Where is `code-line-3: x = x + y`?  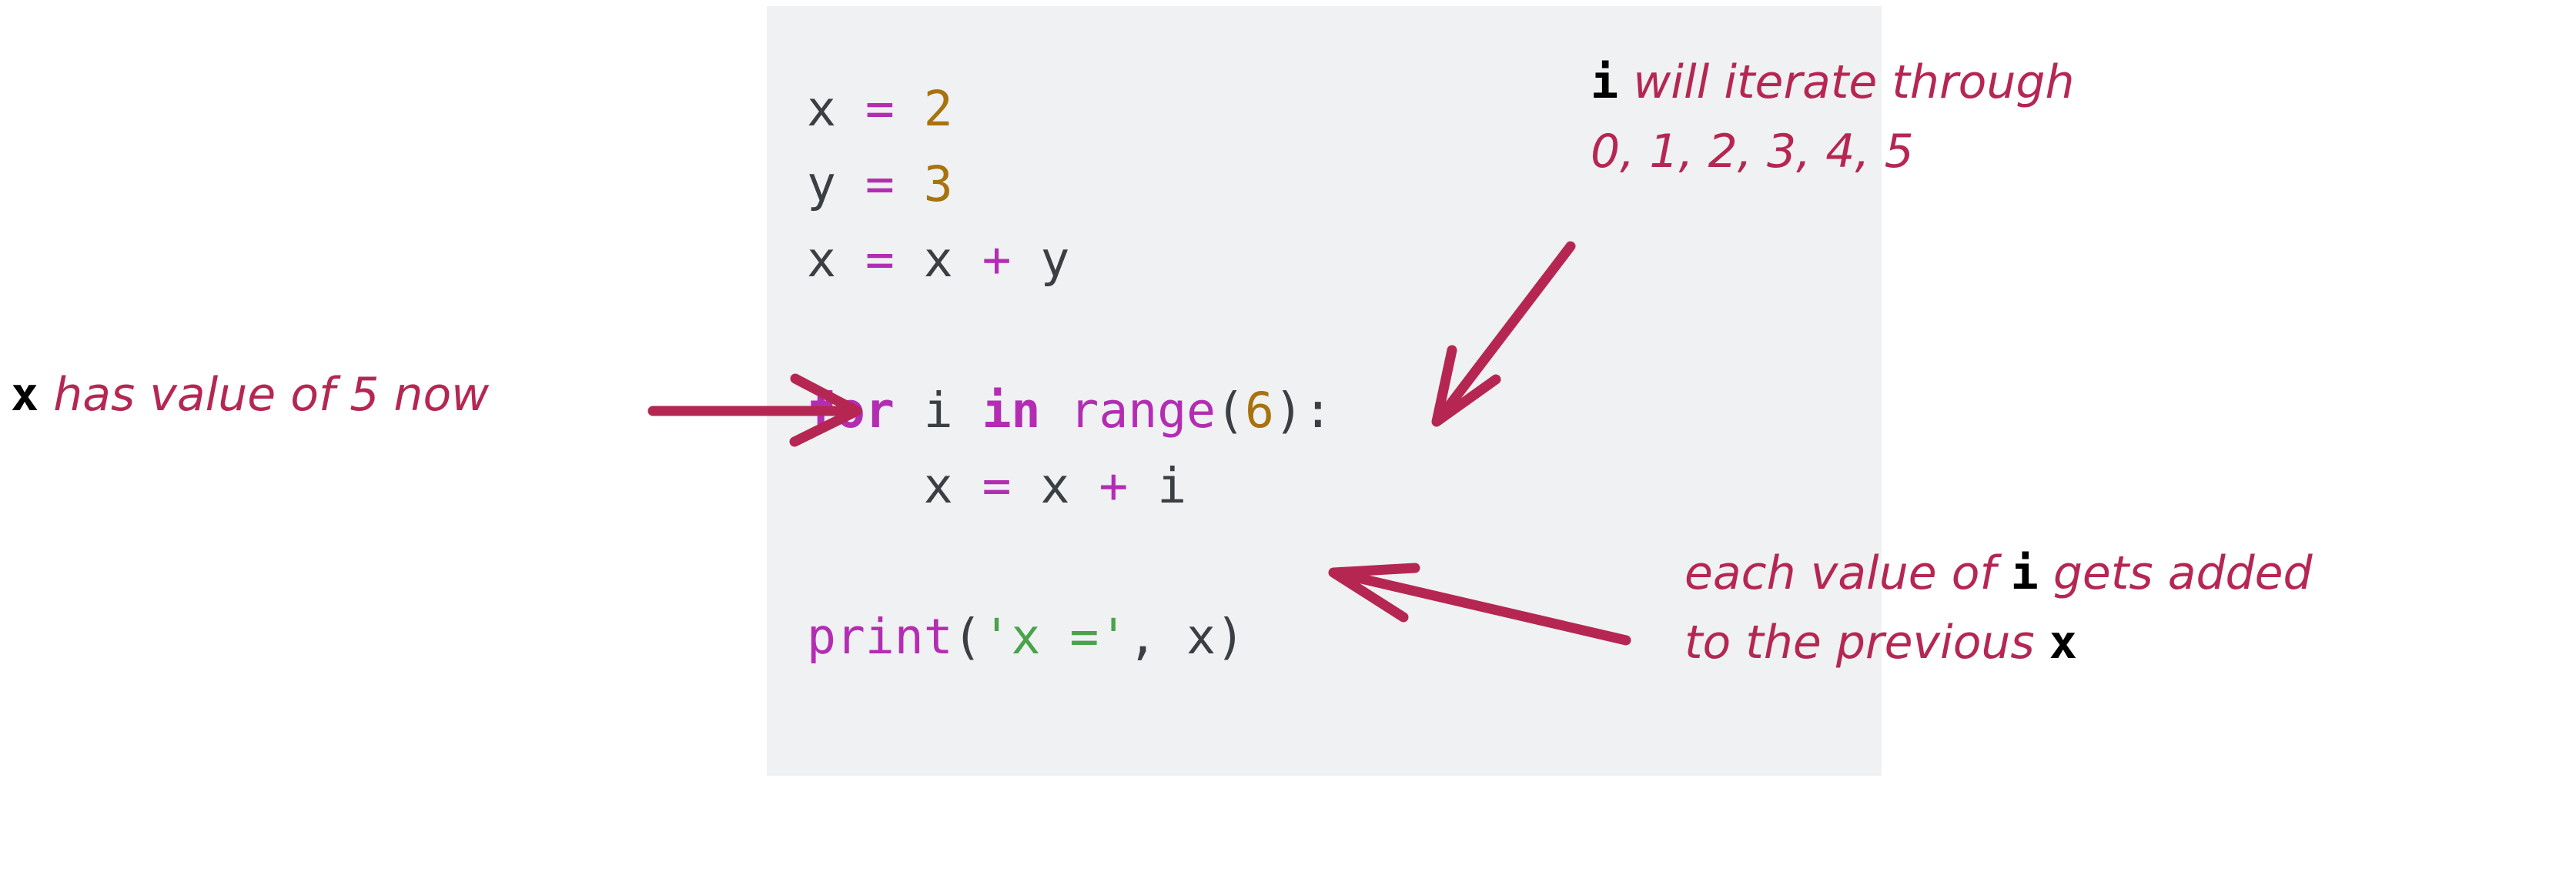 code-line-3: x = x + y is located at coordinates (1070, 260).